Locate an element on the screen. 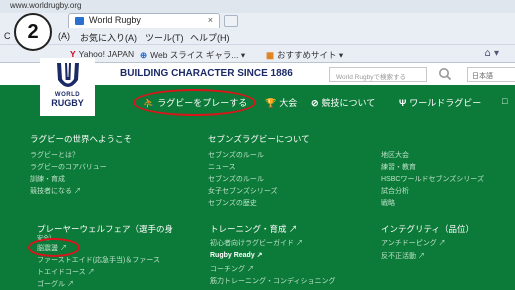 The image size is (515, 290). menu-link-practice: 練習・教育 is located at coordinates (398, 167).